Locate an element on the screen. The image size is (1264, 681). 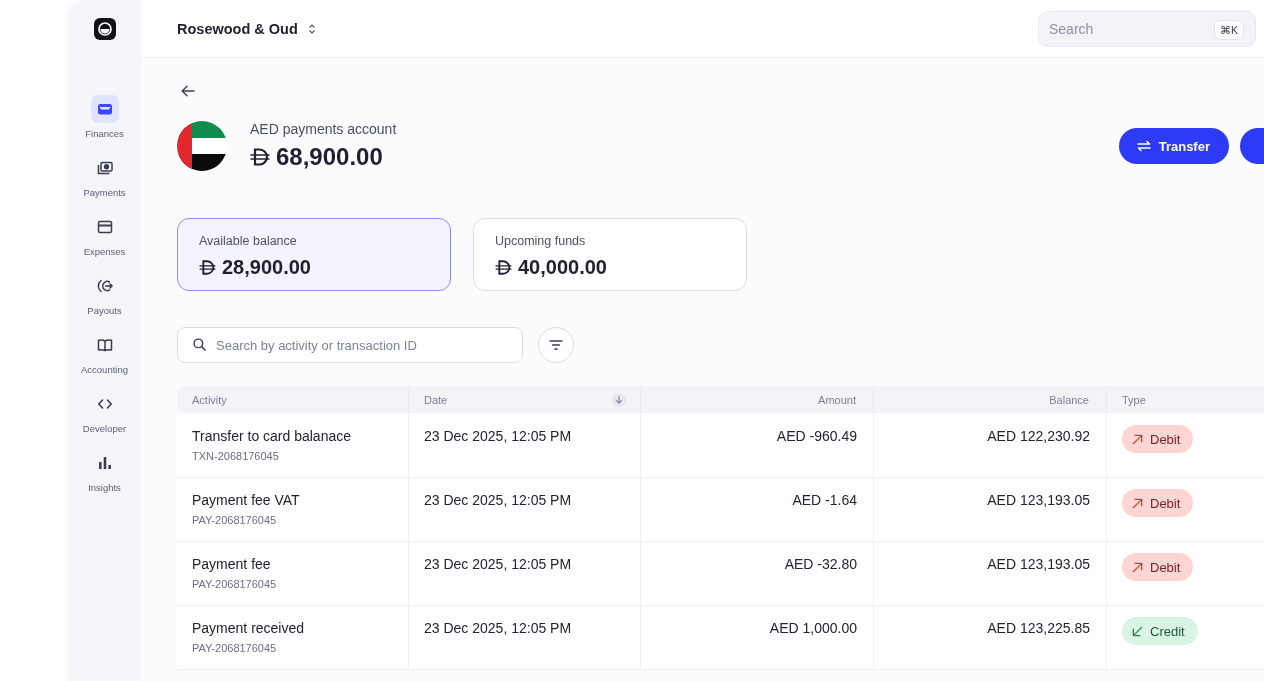
sidebar-item: Developer is located at coordinates (104, 412).